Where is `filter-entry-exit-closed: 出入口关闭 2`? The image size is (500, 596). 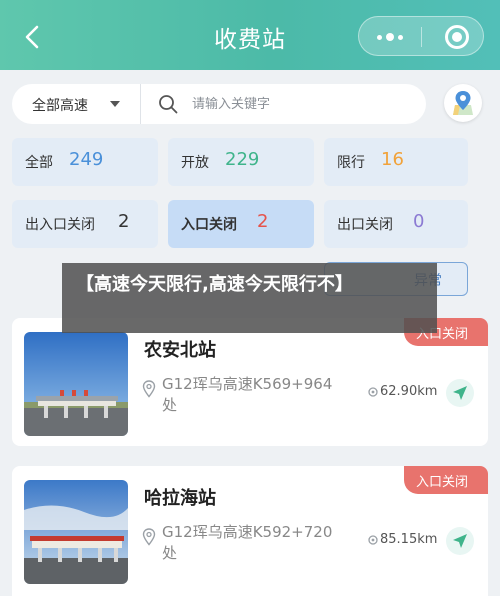
filter-entry-exit-closed: 出入口关闭 2 is located at coordinates (85, 224).